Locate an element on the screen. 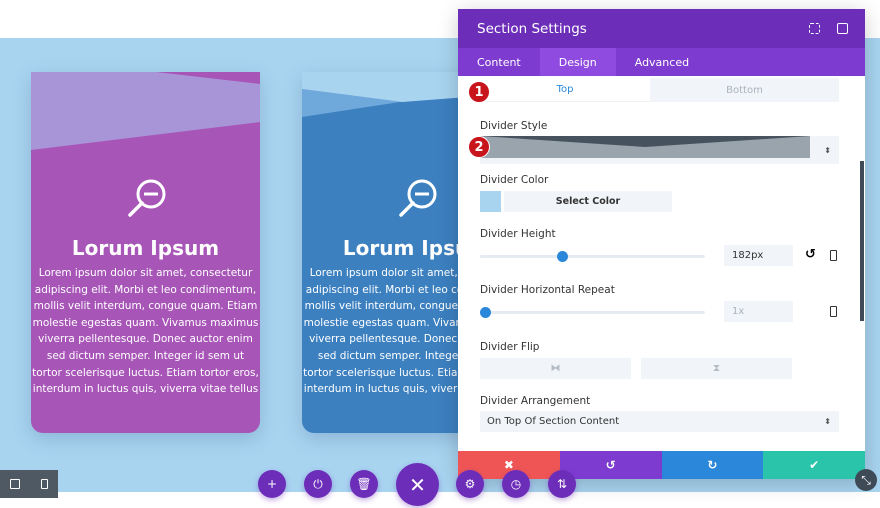  divider-height-input: 182px is located at coordinates (758, 255).